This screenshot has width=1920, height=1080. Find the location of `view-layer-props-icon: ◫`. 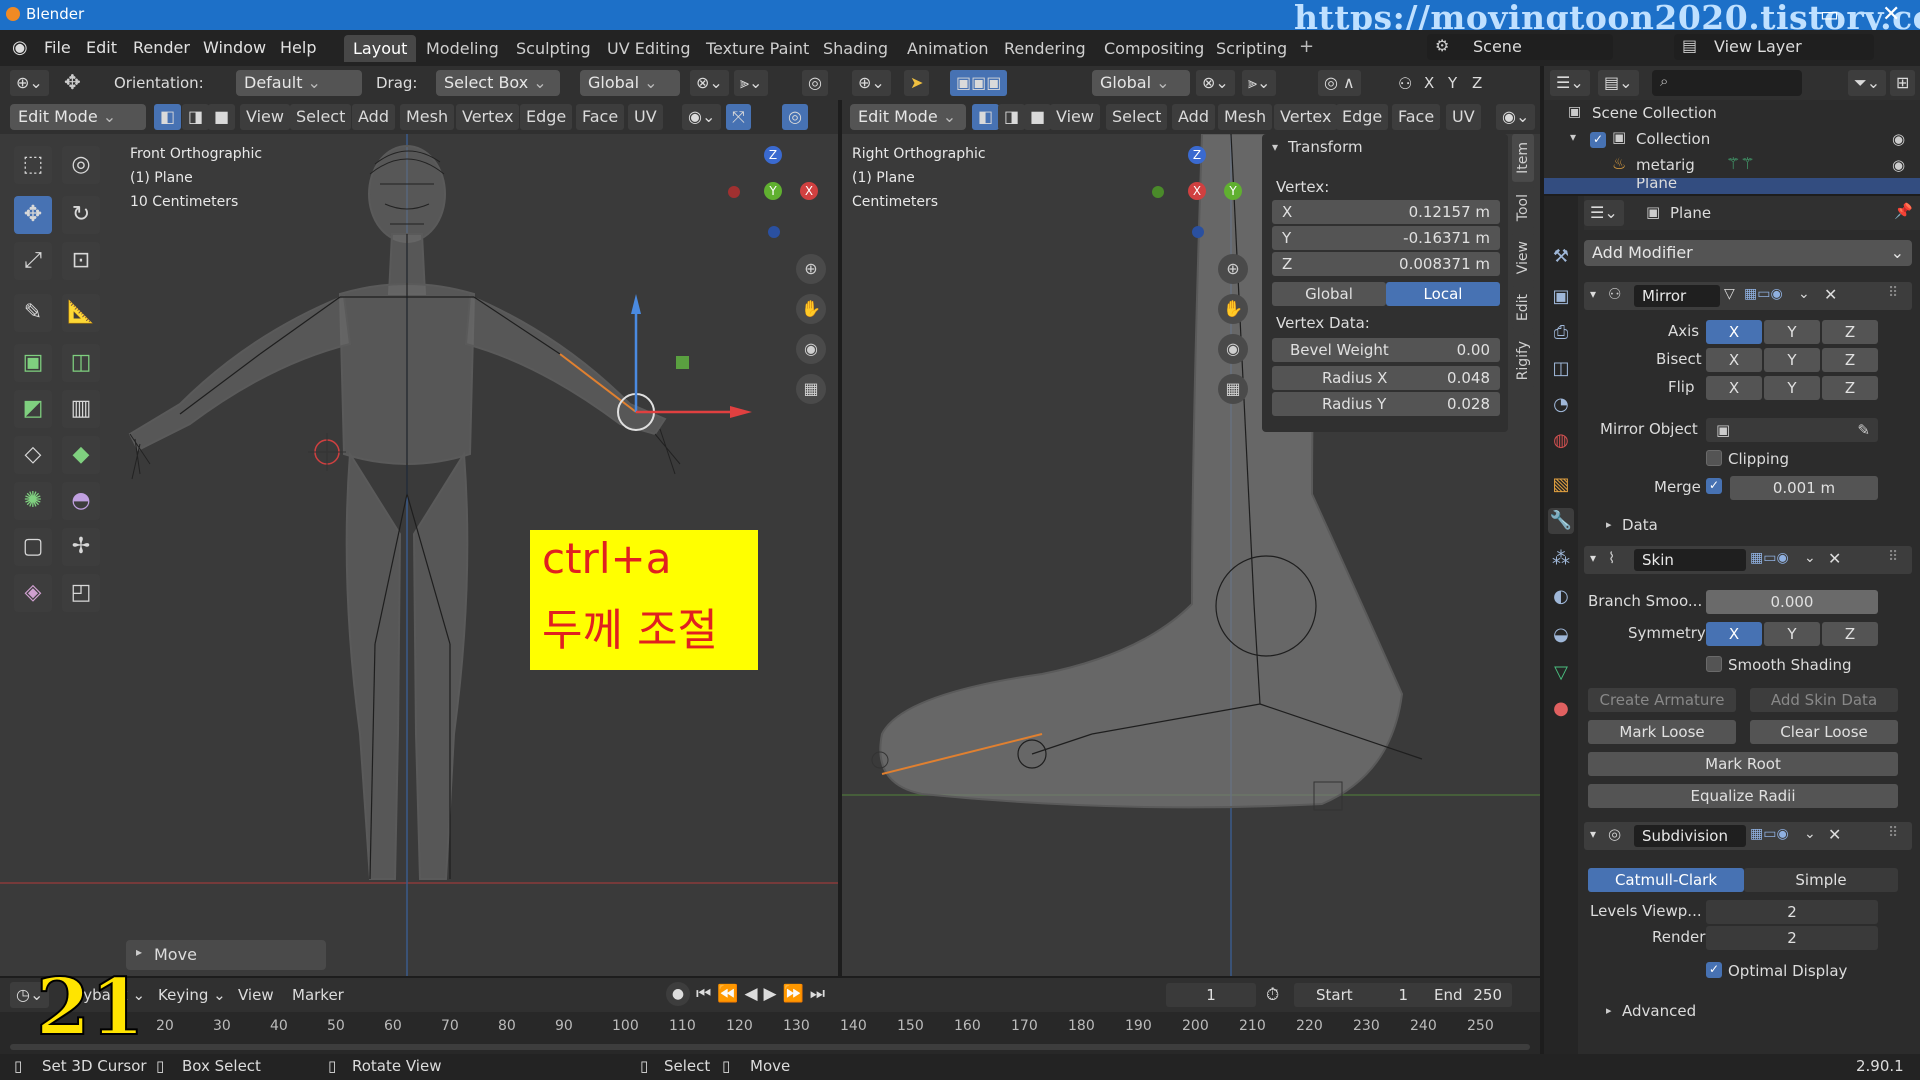

view-layer-props-icon: ◫ is located at coordinates (1561, 369).